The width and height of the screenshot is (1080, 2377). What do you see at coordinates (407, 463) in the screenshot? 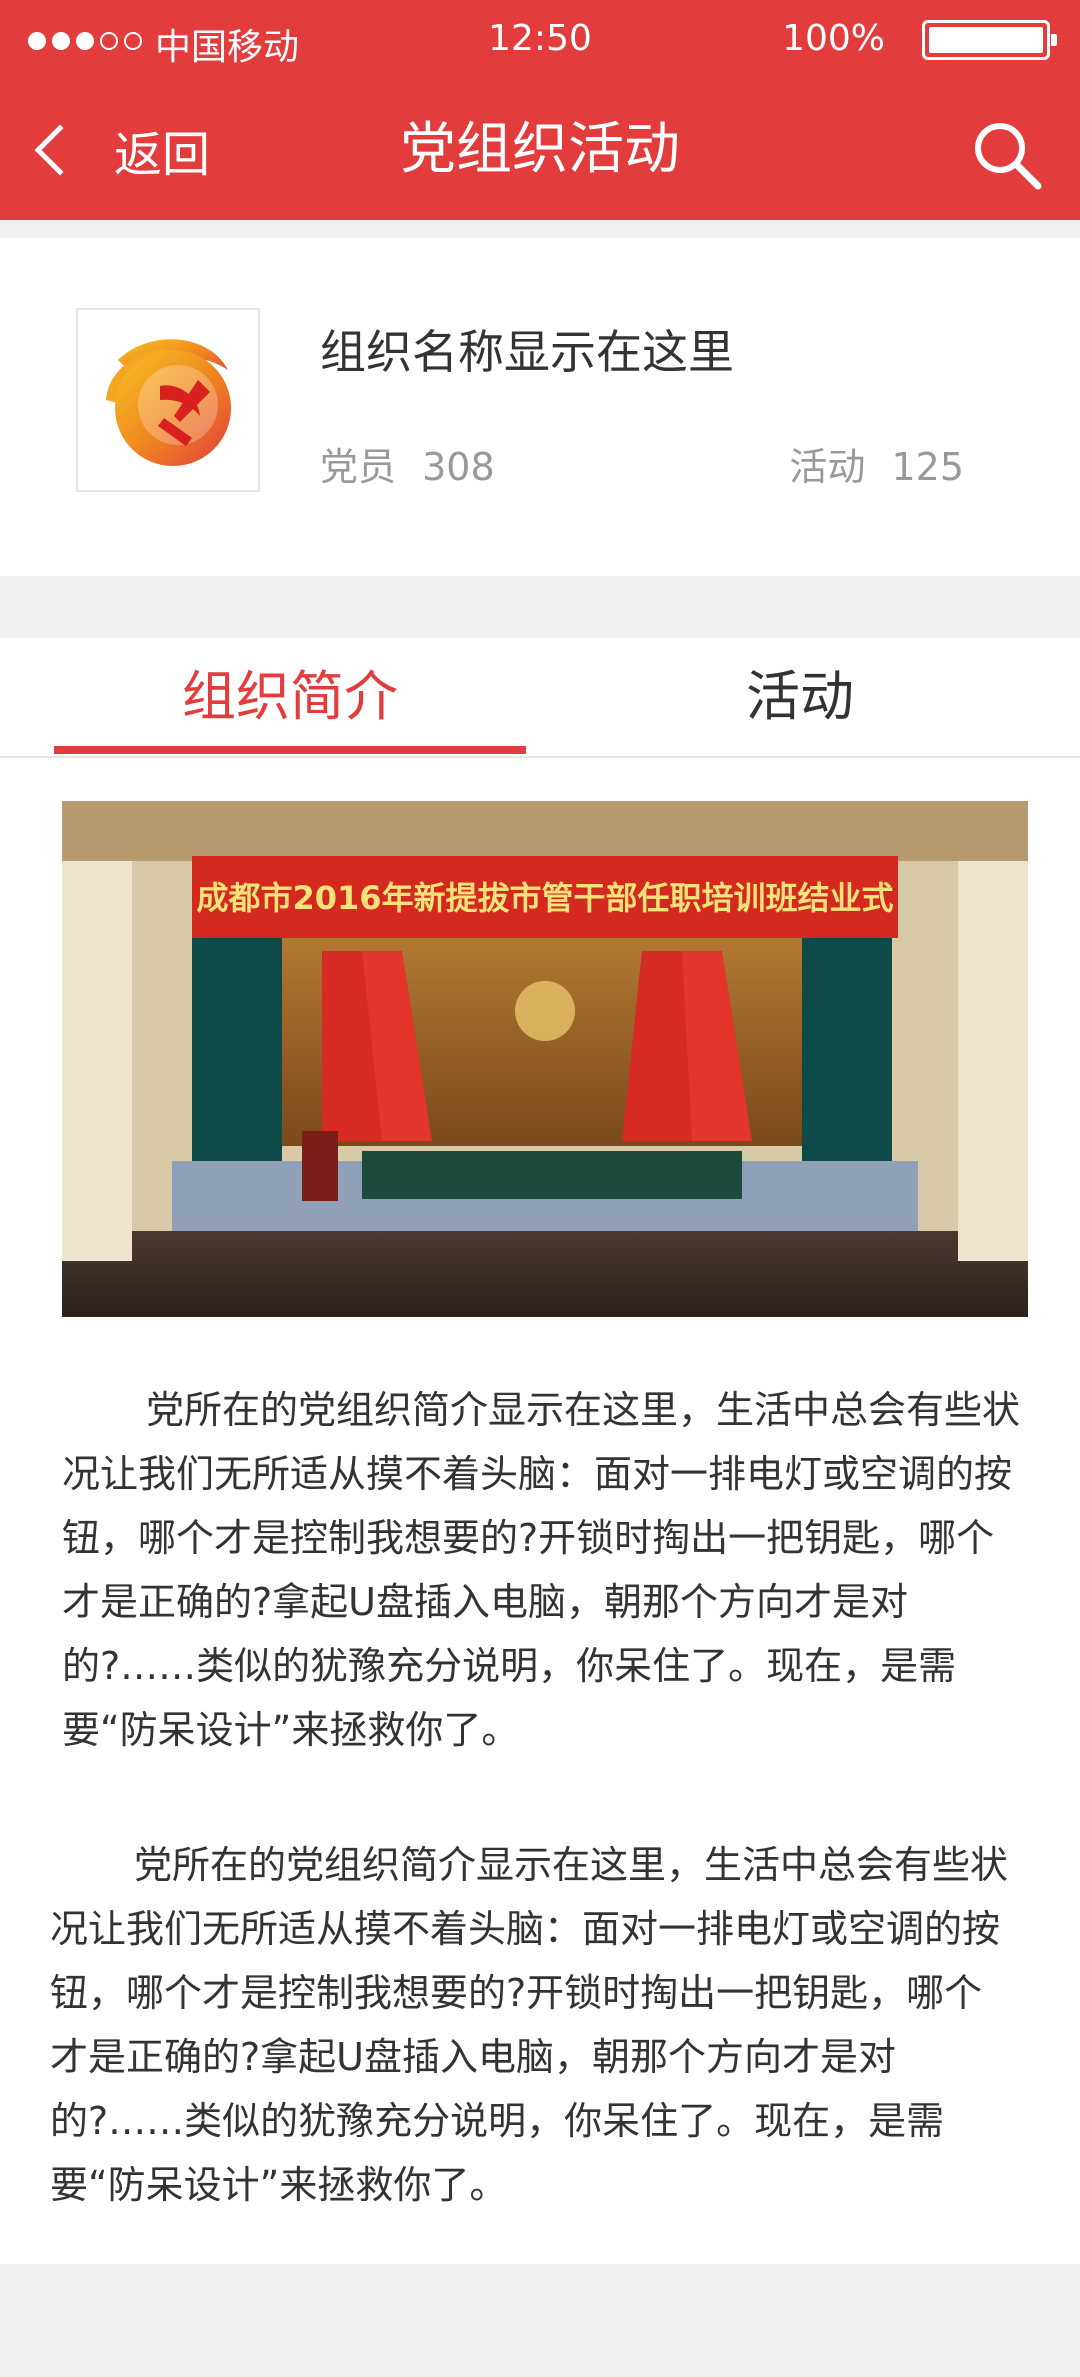
I see `member-count: 党员 308` at bounding box center [407, 463].